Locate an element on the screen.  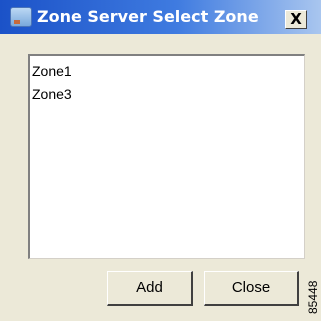
app-window-icon is located at coordinates (21, 17).